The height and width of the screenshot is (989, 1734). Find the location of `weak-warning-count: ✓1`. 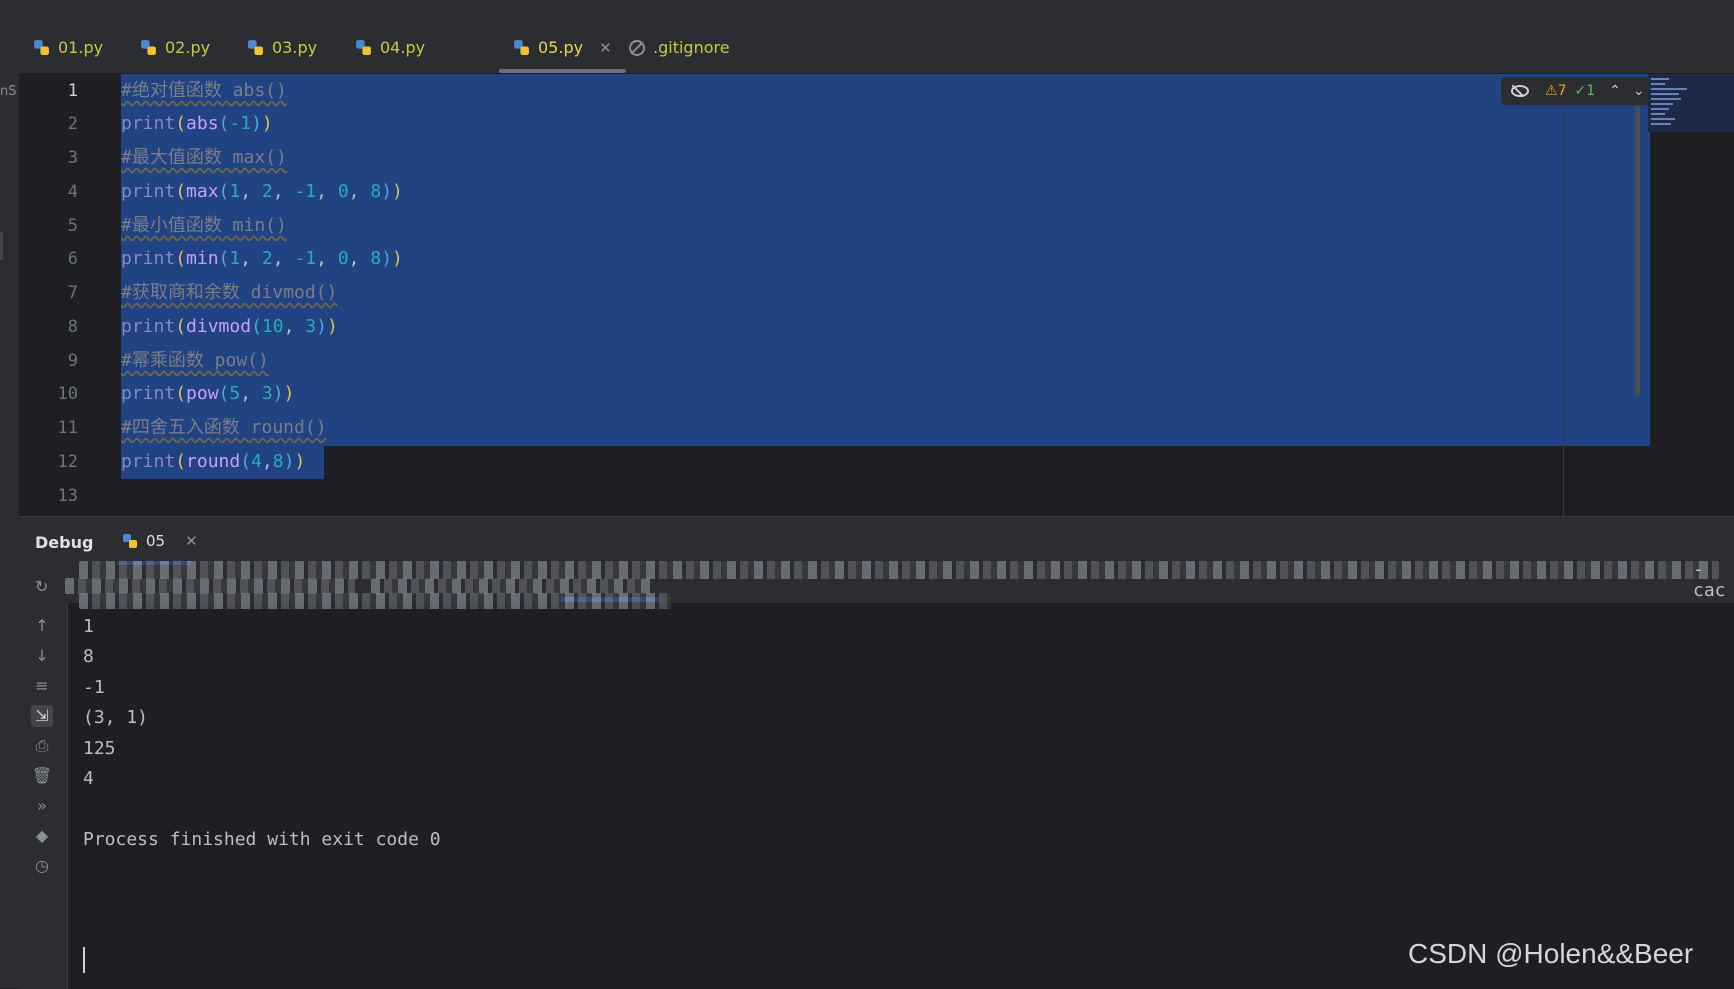

weak-warning-count: ✓1 is located at coordinates (1584, 91).